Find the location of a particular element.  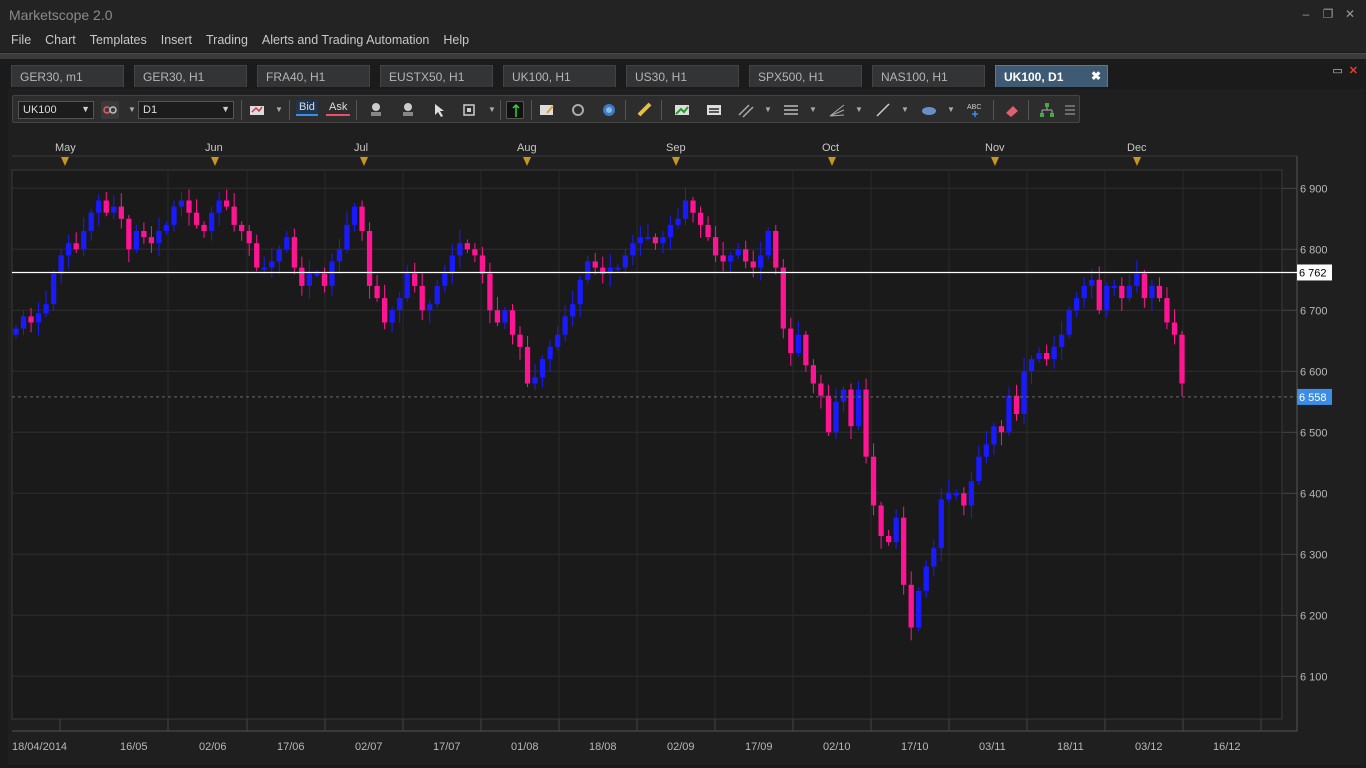

template-icon is located at coordinates (714, 110).